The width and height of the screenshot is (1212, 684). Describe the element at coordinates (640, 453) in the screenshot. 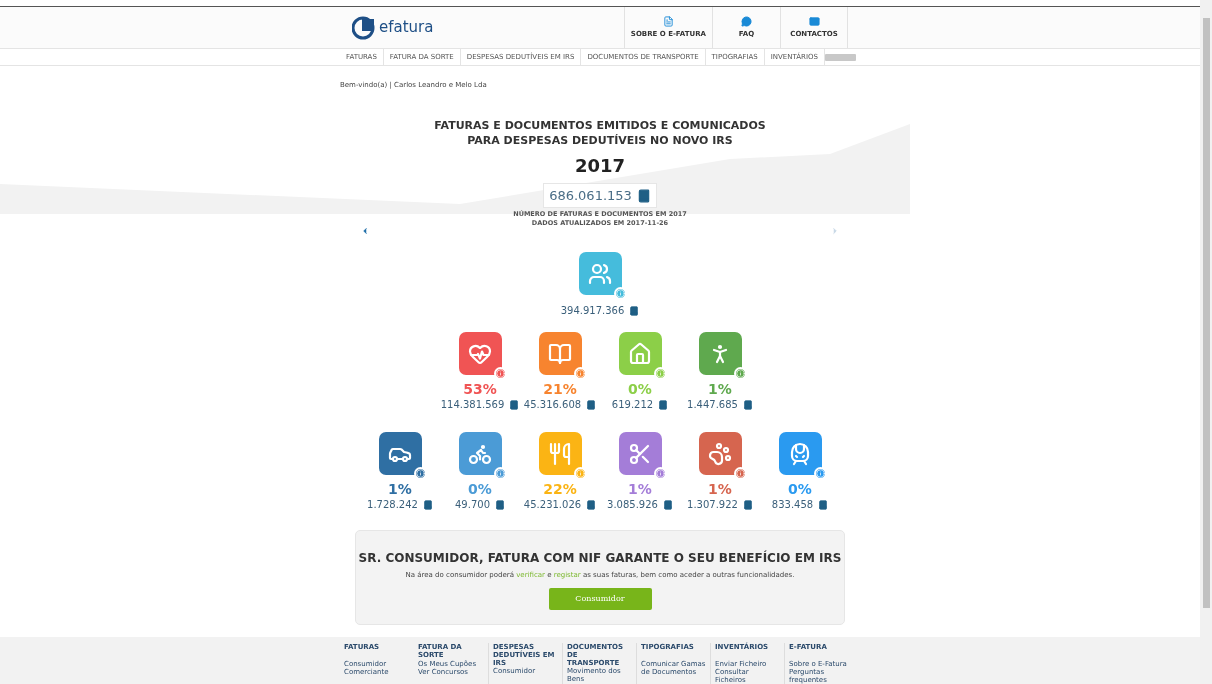

I see `scissors-icon` at that location.